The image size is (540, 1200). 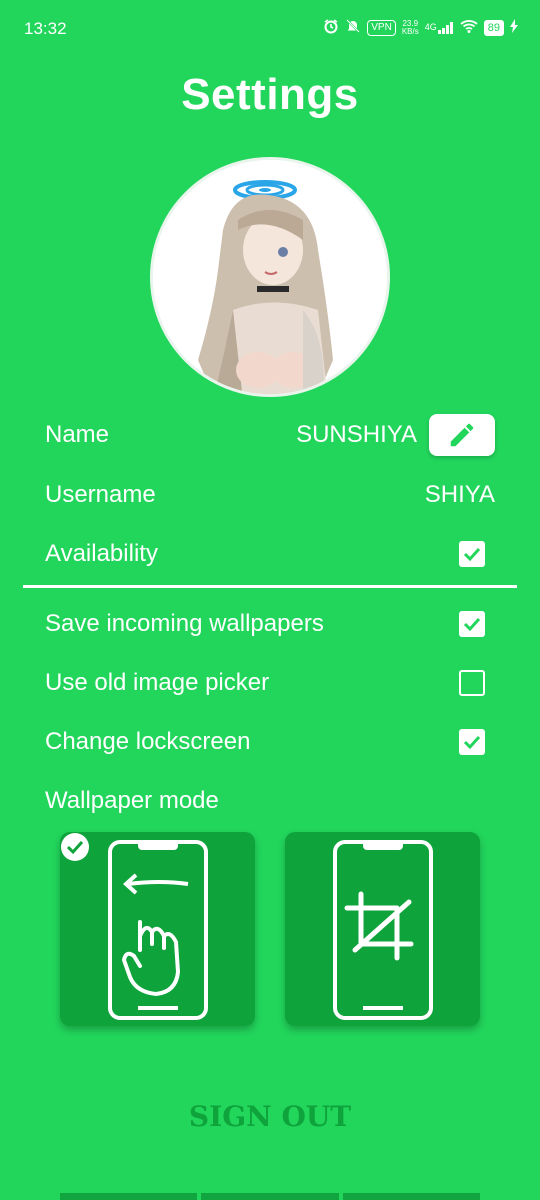 I want to click on option-label: Change lockscreen, so click(x=148, y=741).